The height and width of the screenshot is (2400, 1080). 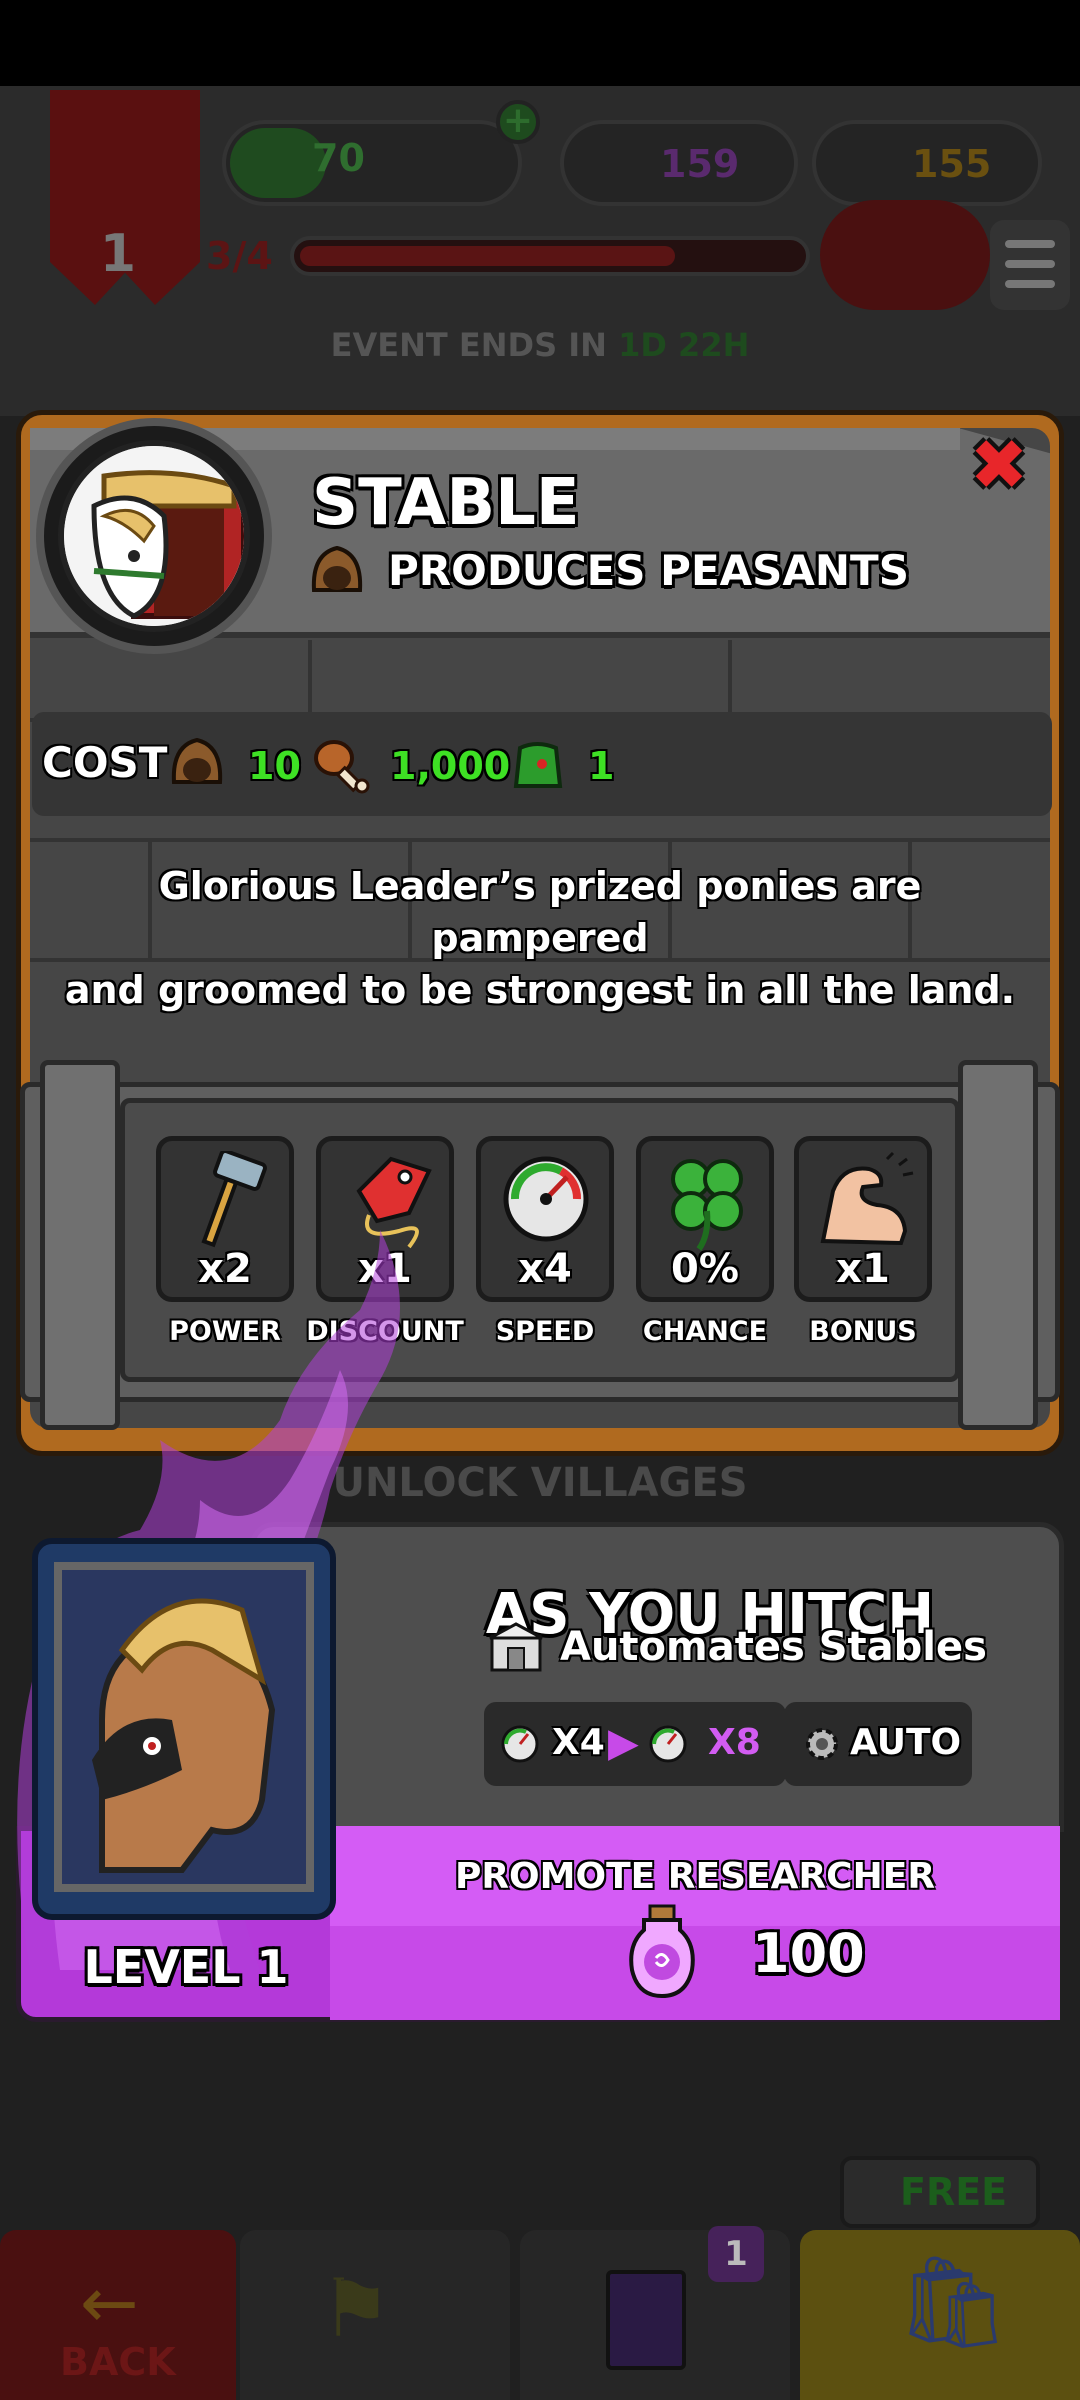 What do you see at coordinates (342, 767) in the screenshot?
I see `meat-drumstick-icon` at bounding box center [342, 767].